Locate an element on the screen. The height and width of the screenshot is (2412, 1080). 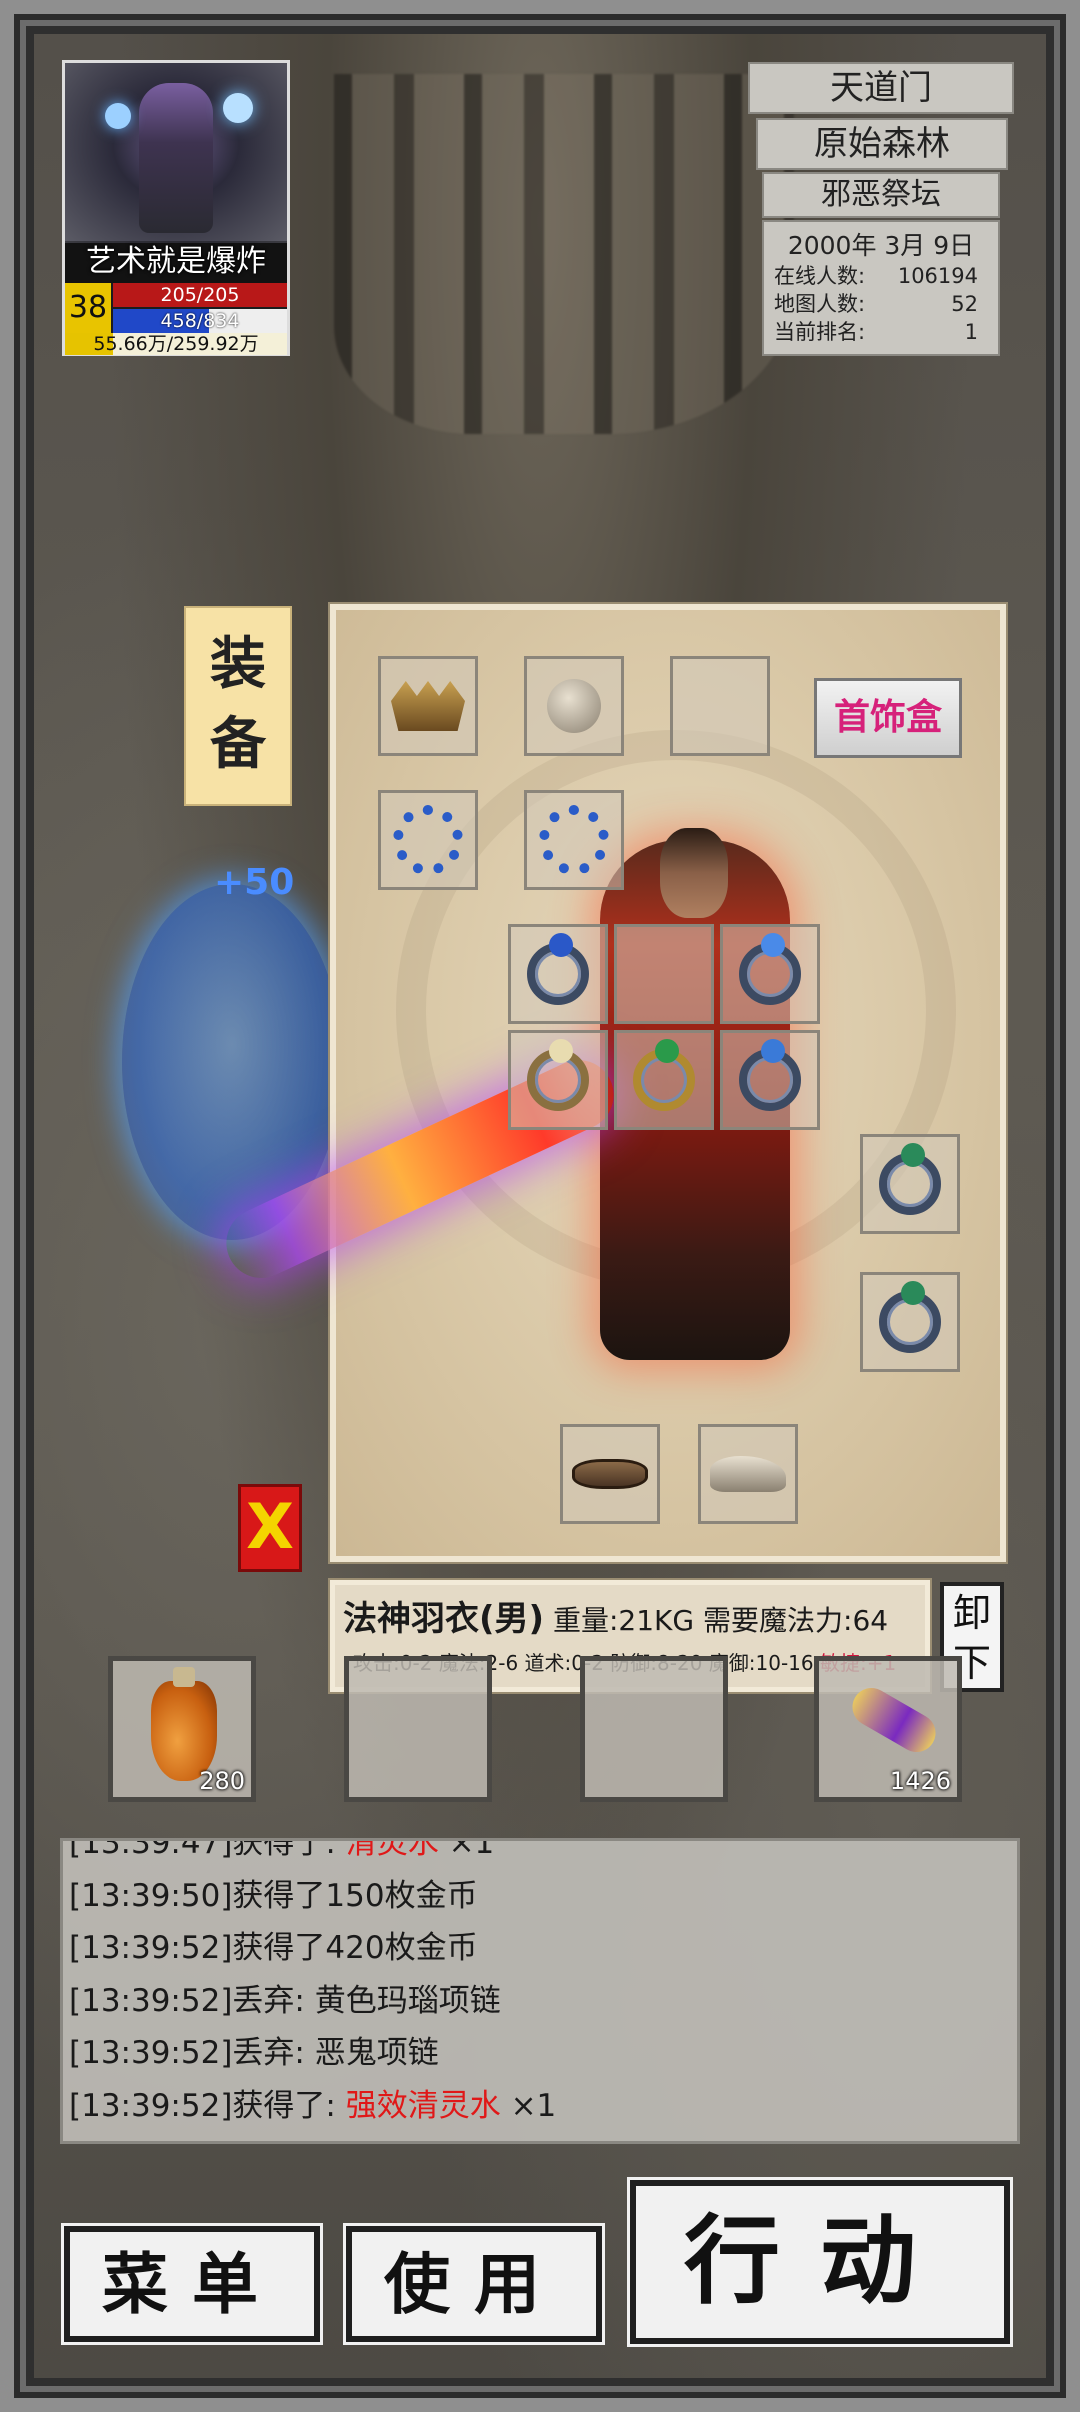
character-head is located at coordinates (694, 873).